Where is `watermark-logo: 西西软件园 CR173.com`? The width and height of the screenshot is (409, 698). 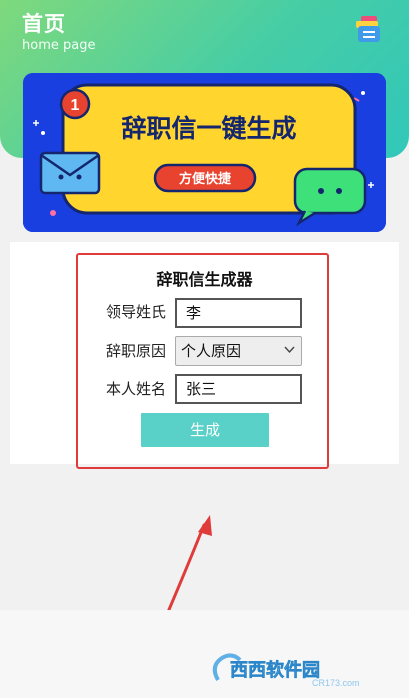 watermark-logo: 西西软件园 CR173.com is located at coordinates (286, 670).